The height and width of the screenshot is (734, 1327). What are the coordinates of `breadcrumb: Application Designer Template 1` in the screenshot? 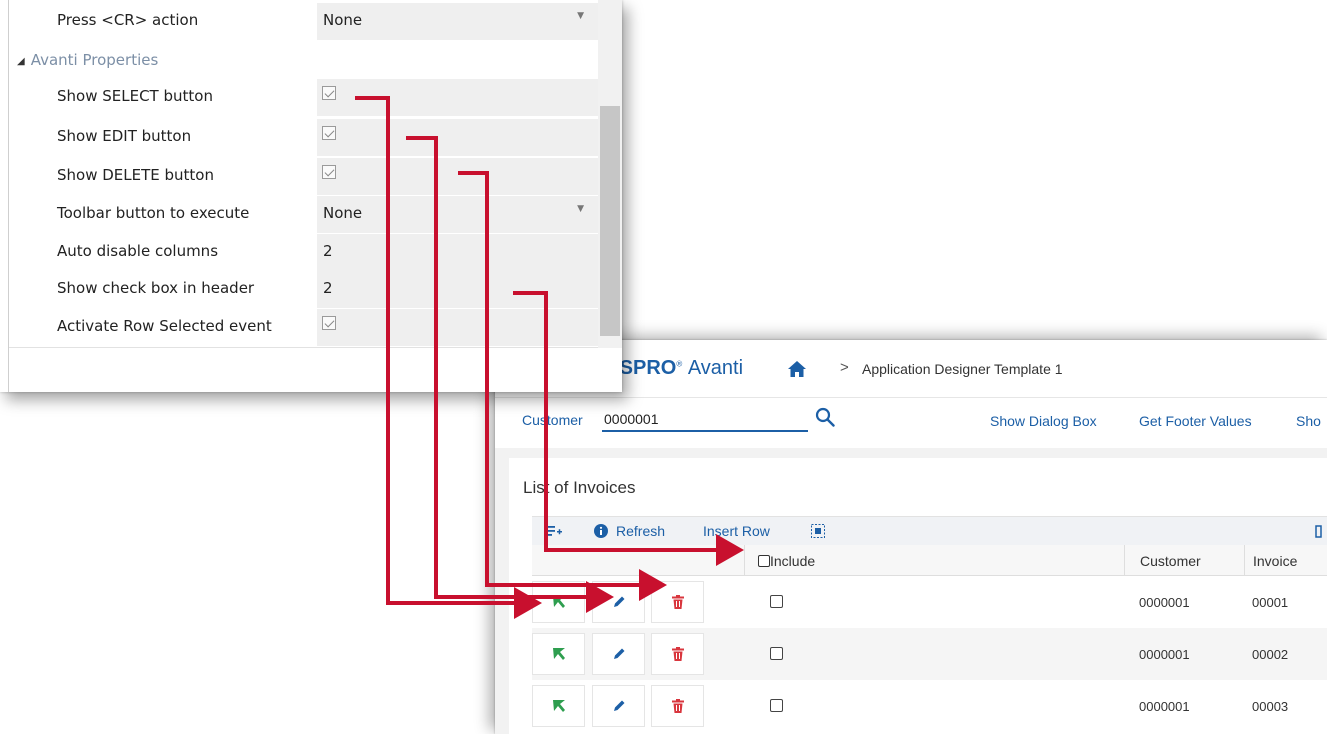 It's located at (962, 369).